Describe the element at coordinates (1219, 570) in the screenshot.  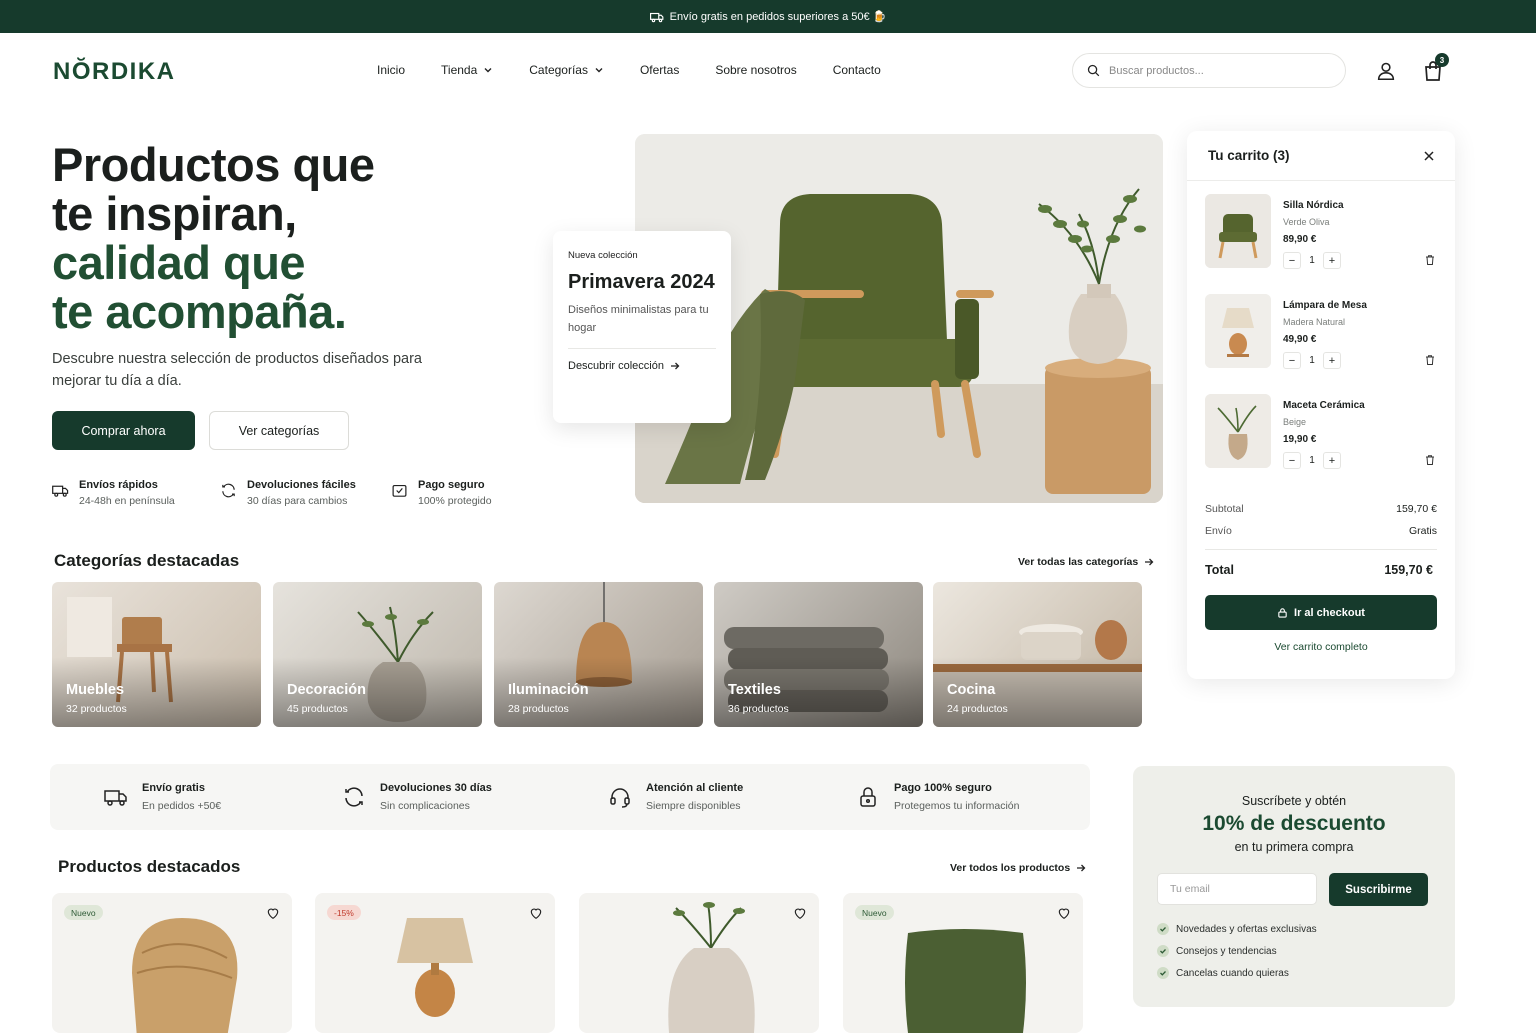
I see `total-label: Total` at that location.